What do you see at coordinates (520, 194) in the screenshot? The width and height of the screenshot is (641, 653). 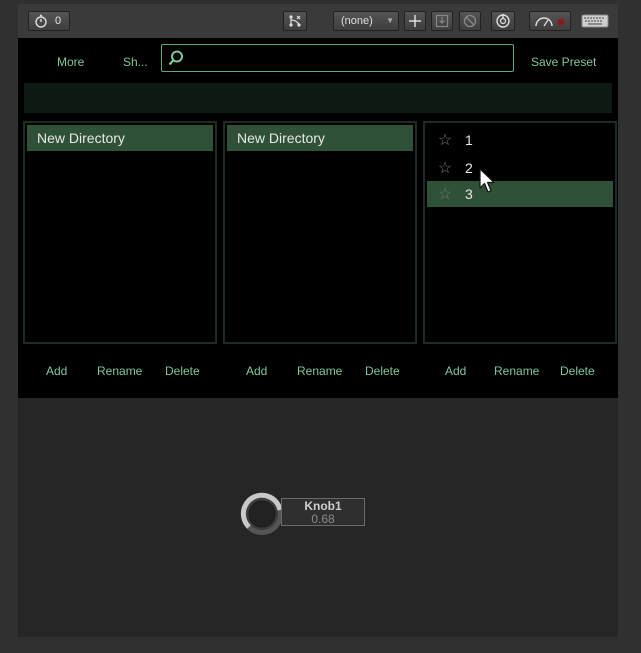 I see `preset-item: ☆ 3` at bounding box center [520, 194].